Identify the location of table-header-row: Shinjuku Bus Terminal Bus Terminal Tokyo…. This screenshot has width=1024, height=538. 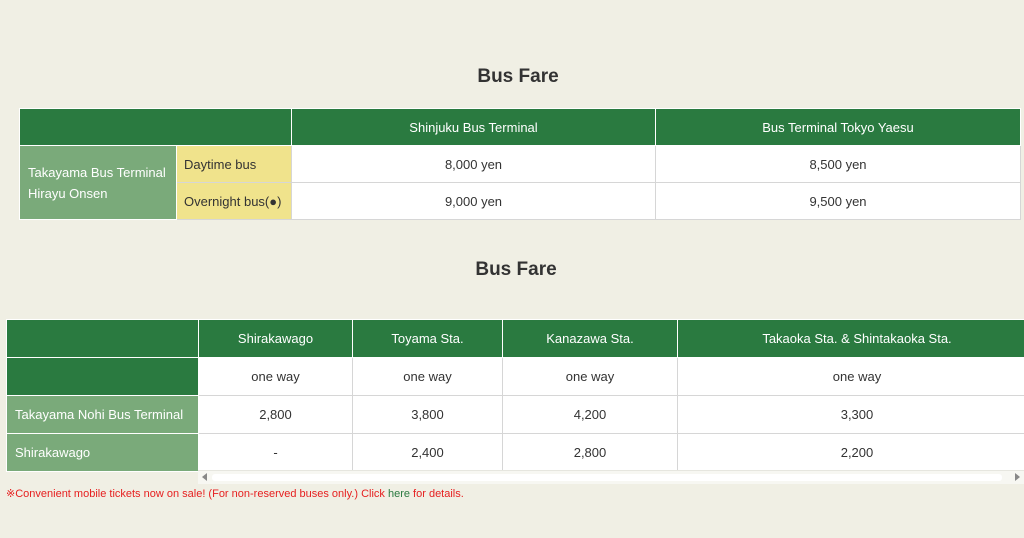
(520, 127).